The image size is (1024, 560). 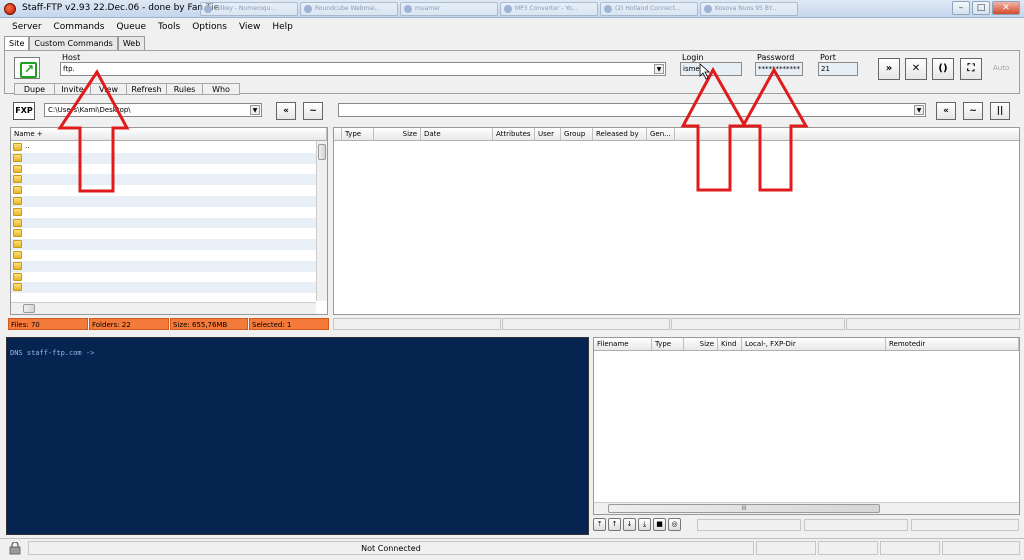 What do you see at coordinates (961, 8) in the screenshot?
I see `minimize-button: –` at bounding box center [961, 8].